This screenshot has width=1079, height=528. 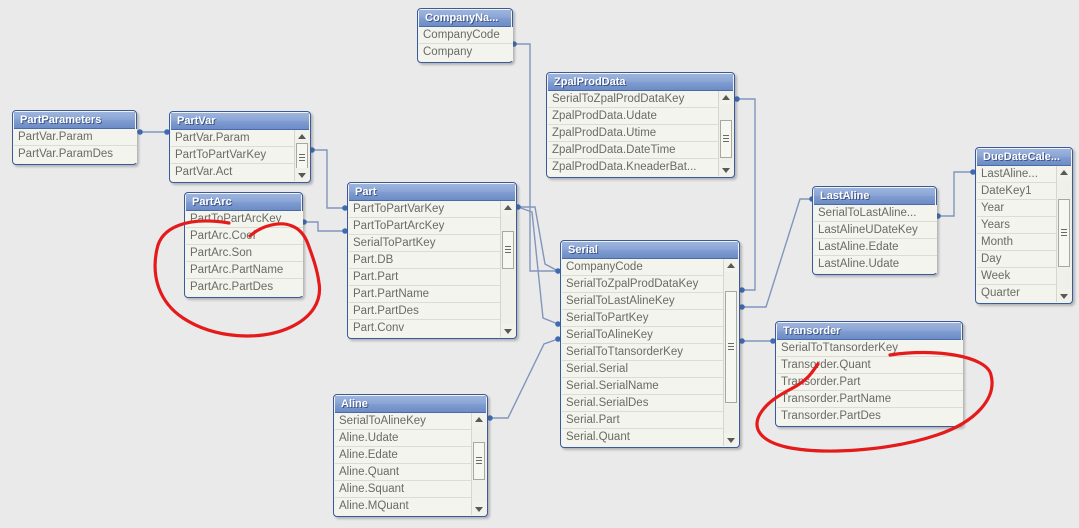 What do you see at coordinates (870, 416) in the screenshot?
I see `field-row: Transorder.PartDes` at bounding box center [870, 416].